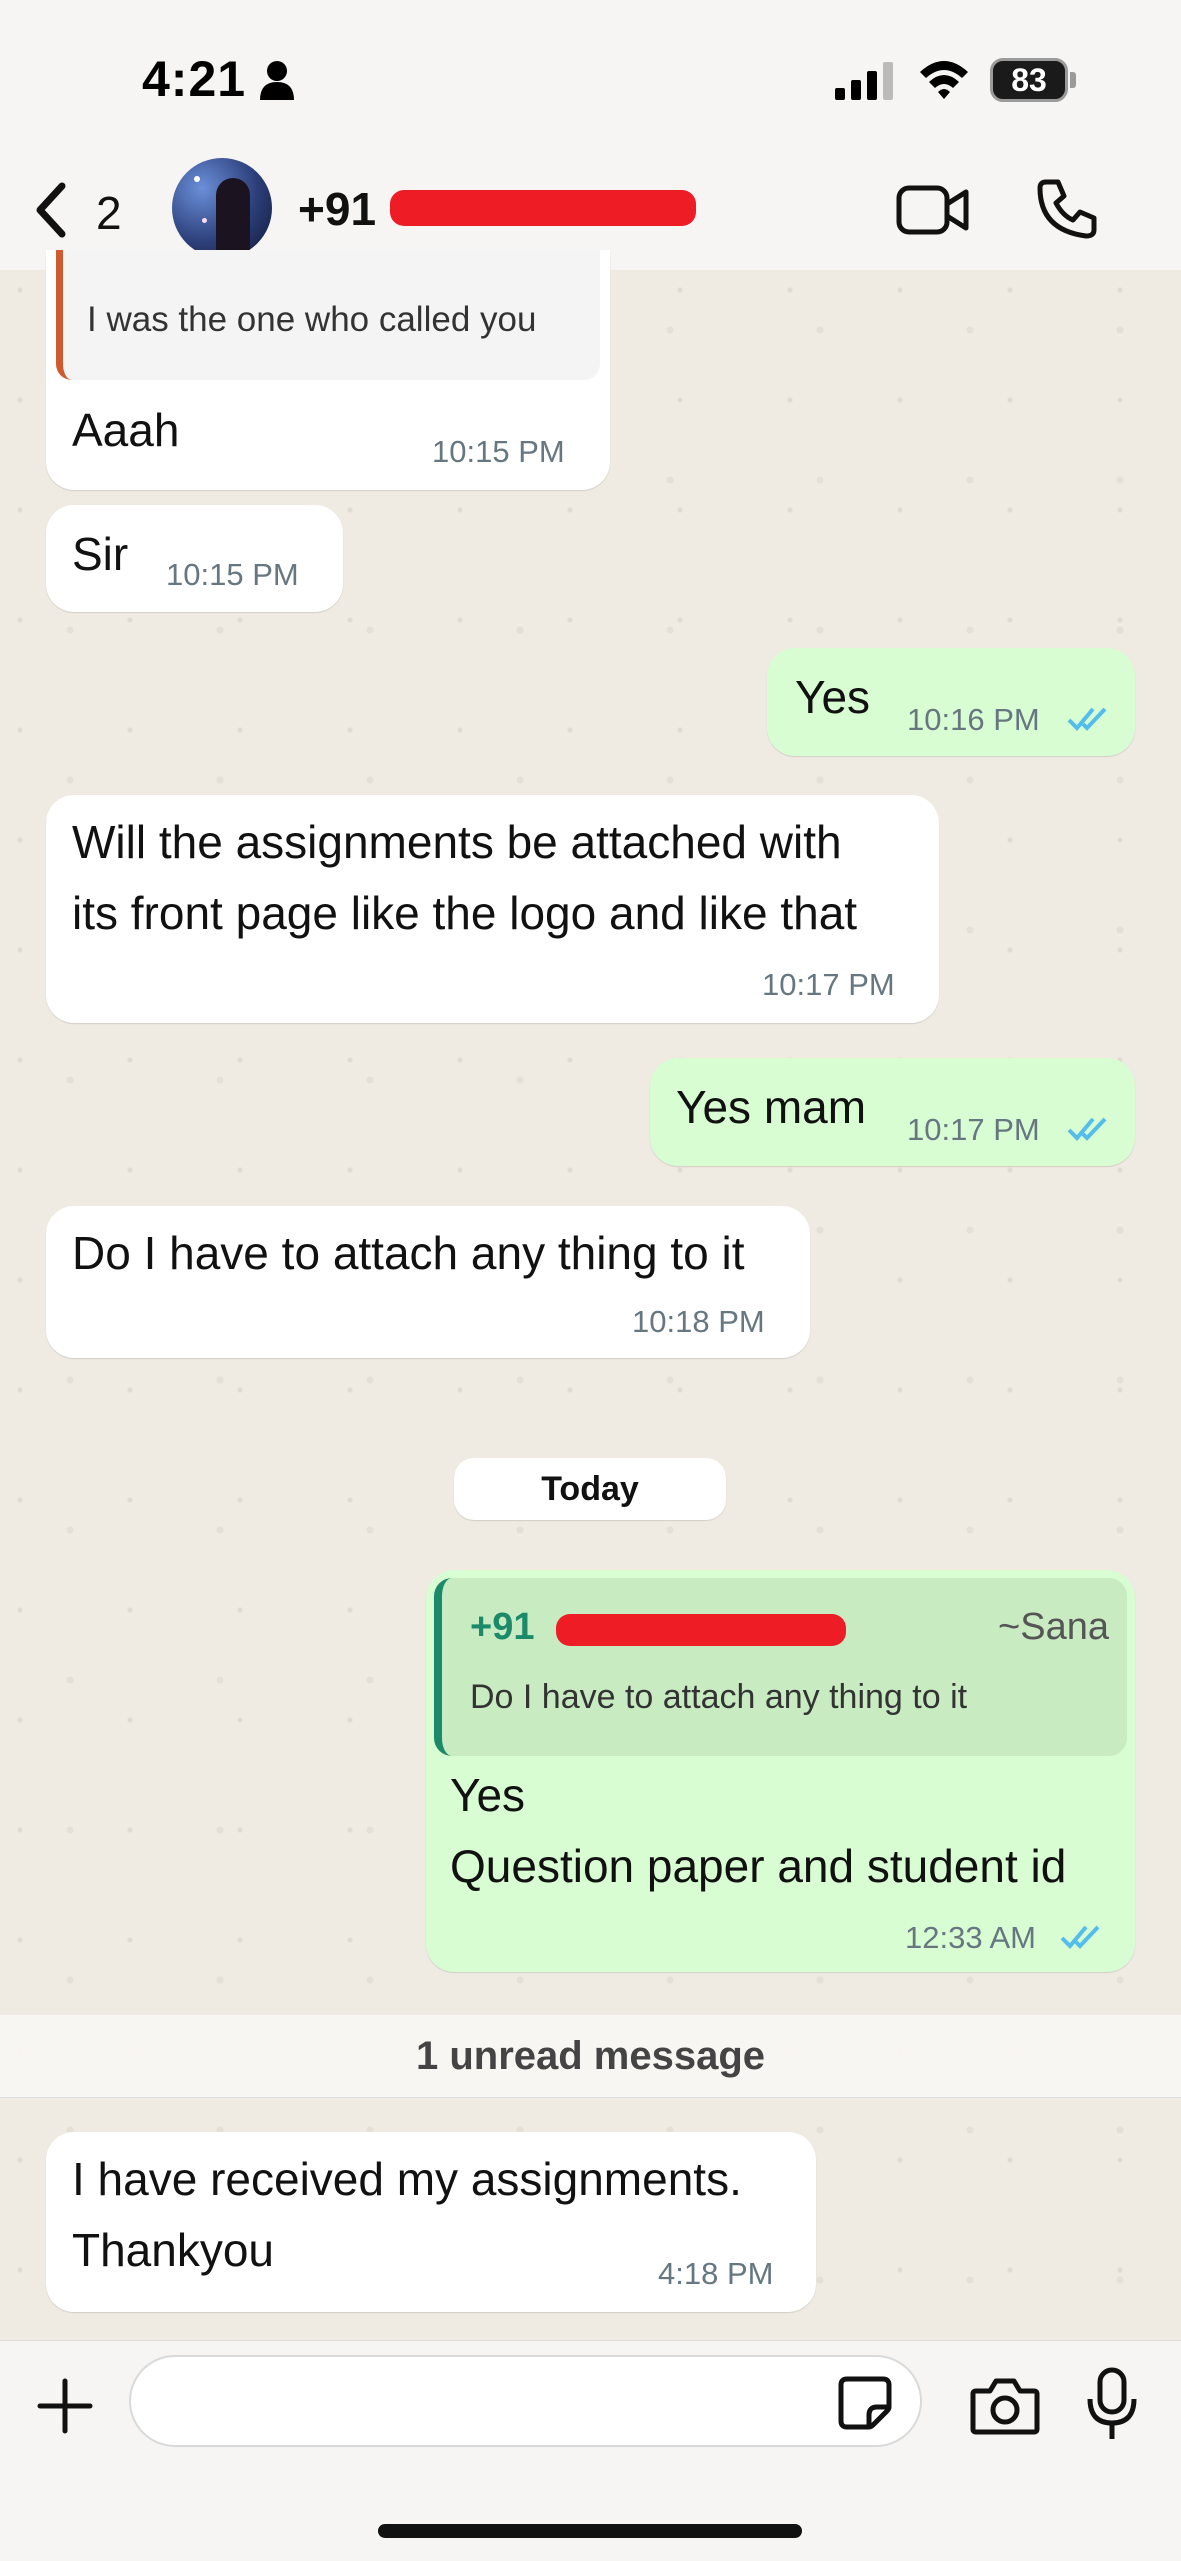  What do you see at coordinates (51, 210) in the screenshot?
I see `chevron-left-icon` at bounding box center [51, 210].